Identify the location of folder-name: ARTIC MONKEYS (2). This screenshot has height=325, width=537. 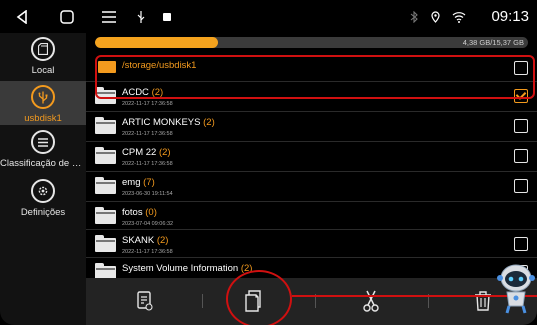
(168, 122).